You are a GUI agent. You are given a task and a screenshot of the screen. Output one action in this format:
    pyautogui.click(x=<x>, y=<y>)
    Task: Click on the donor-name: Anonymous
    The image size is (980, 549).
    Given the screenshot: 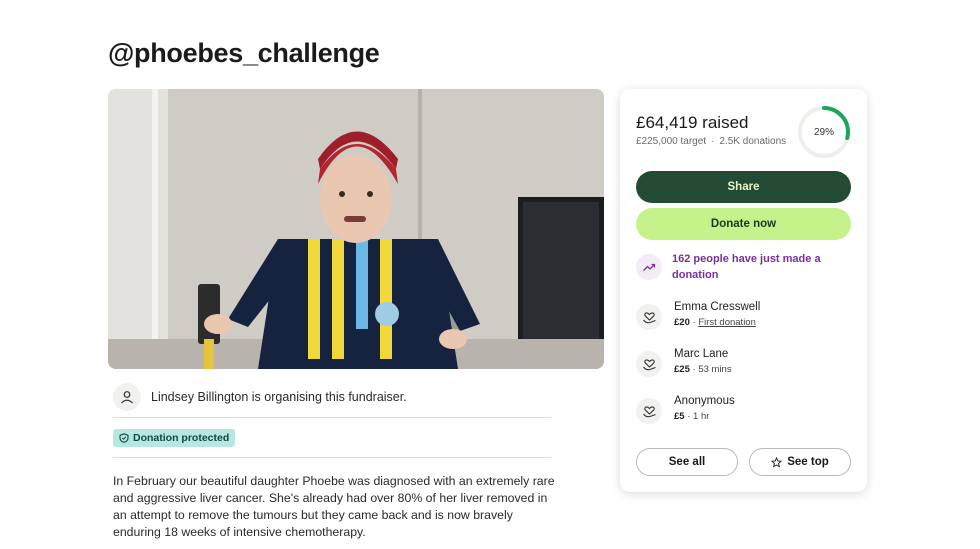 What is the action you would take?
    pyautogui.click(x=704, y=401)
    